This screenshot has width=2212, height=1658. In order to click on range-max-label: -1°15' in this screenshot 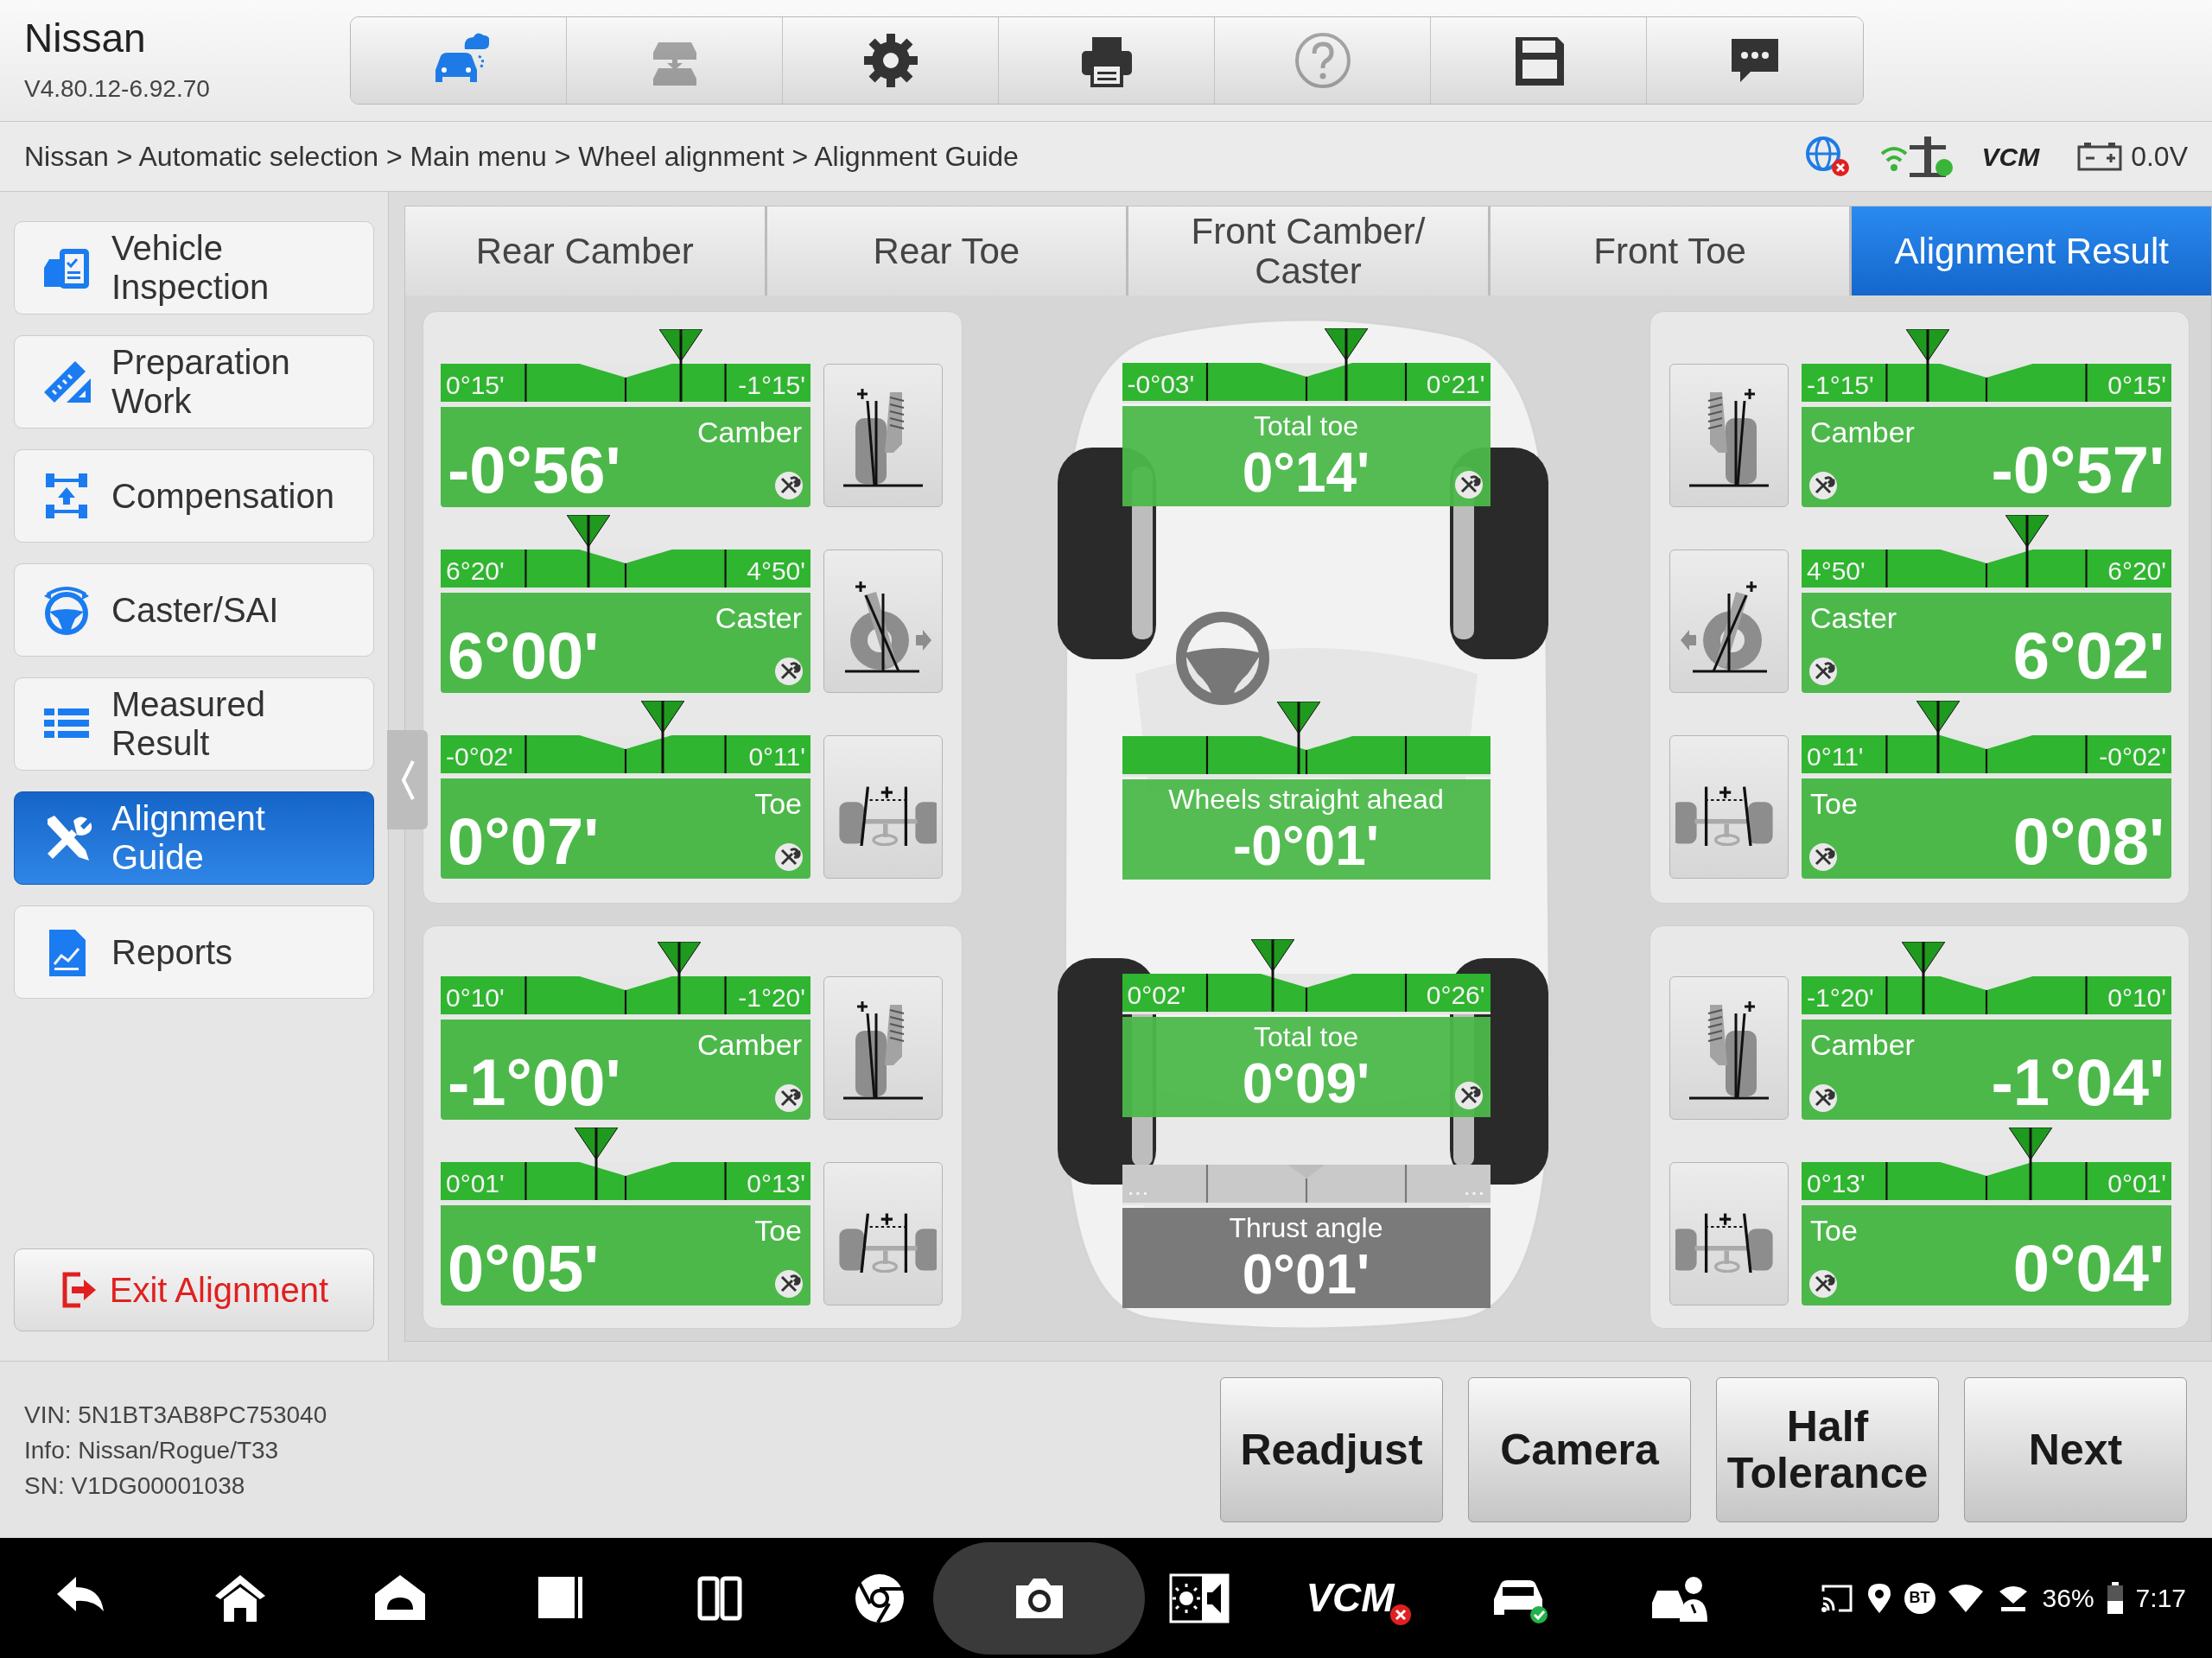, I will do `click(771, 385)`.